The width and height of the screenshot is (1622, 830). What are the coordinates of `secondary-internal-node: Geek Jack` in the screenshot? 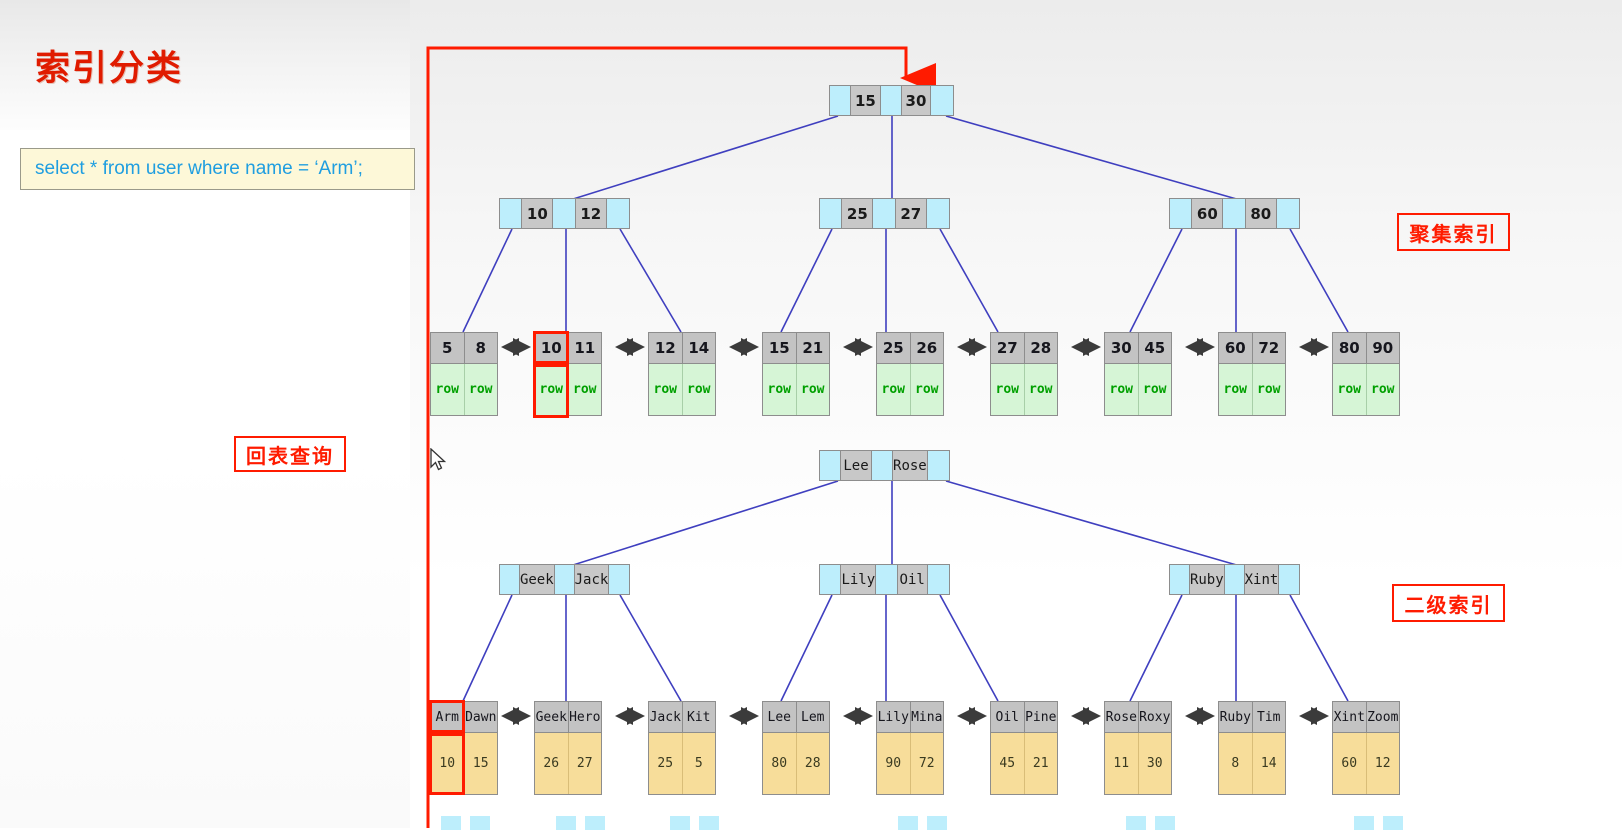 It's located at (564, 579).